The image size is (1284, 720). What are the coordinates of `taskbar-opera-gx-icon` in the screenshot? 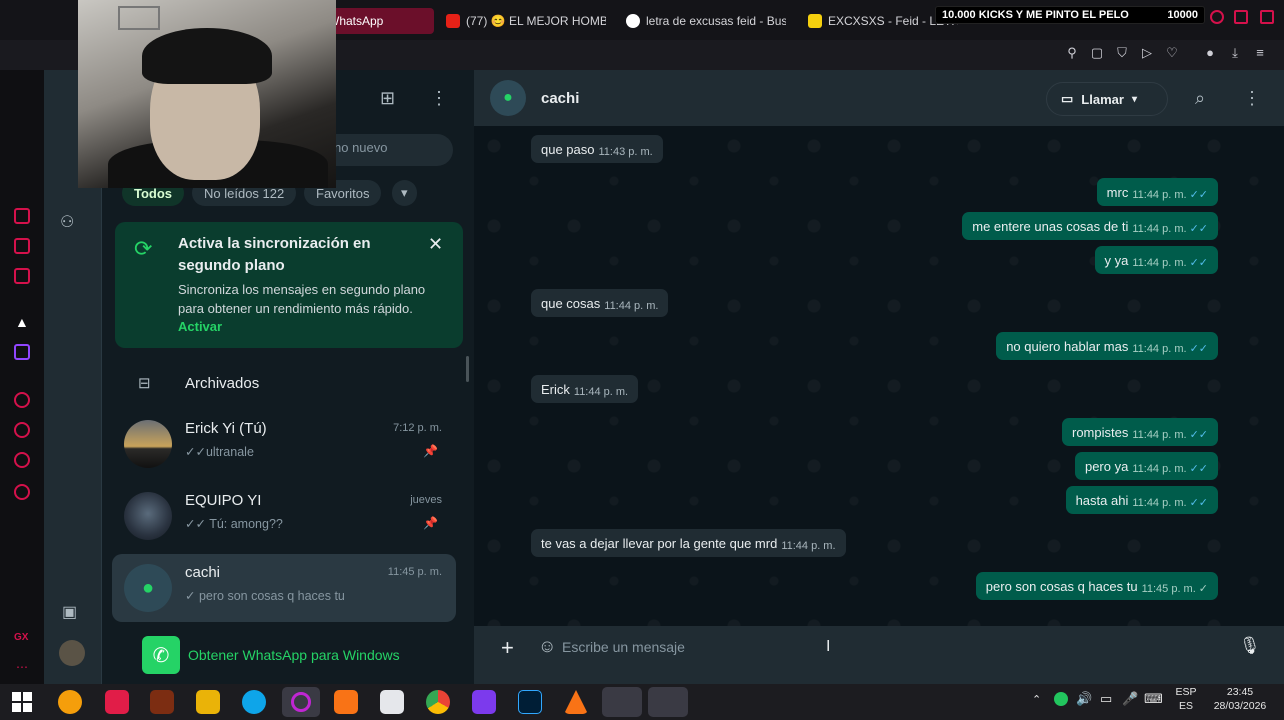 It's located at (301, 702).